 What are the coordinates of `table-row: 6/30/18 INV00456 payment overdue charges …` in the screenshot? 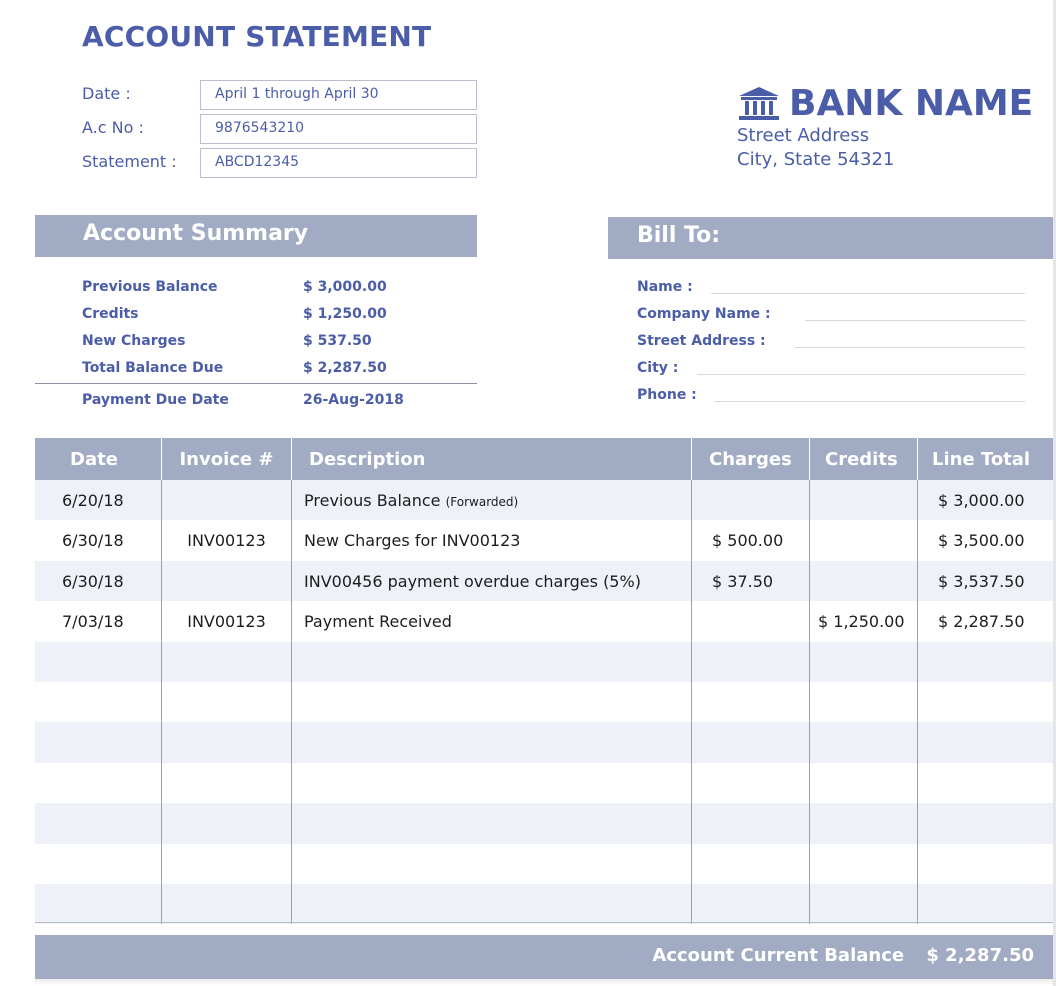 It's located at (545, 581).